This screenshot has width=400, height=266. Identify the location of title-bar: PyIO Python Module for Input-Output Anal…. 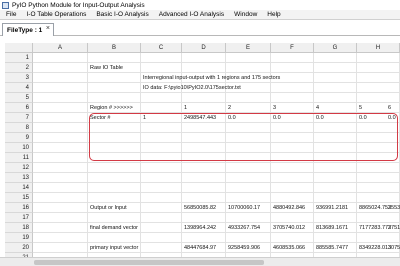
(200, 5).